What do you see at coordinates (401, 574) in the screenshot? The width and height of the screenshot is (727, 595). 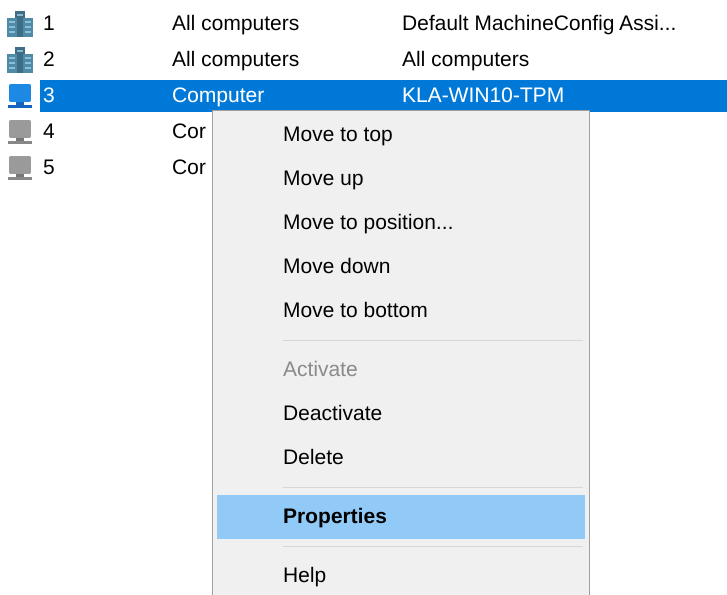 I see `menu-item: Help` at bounding box center [401, 574].